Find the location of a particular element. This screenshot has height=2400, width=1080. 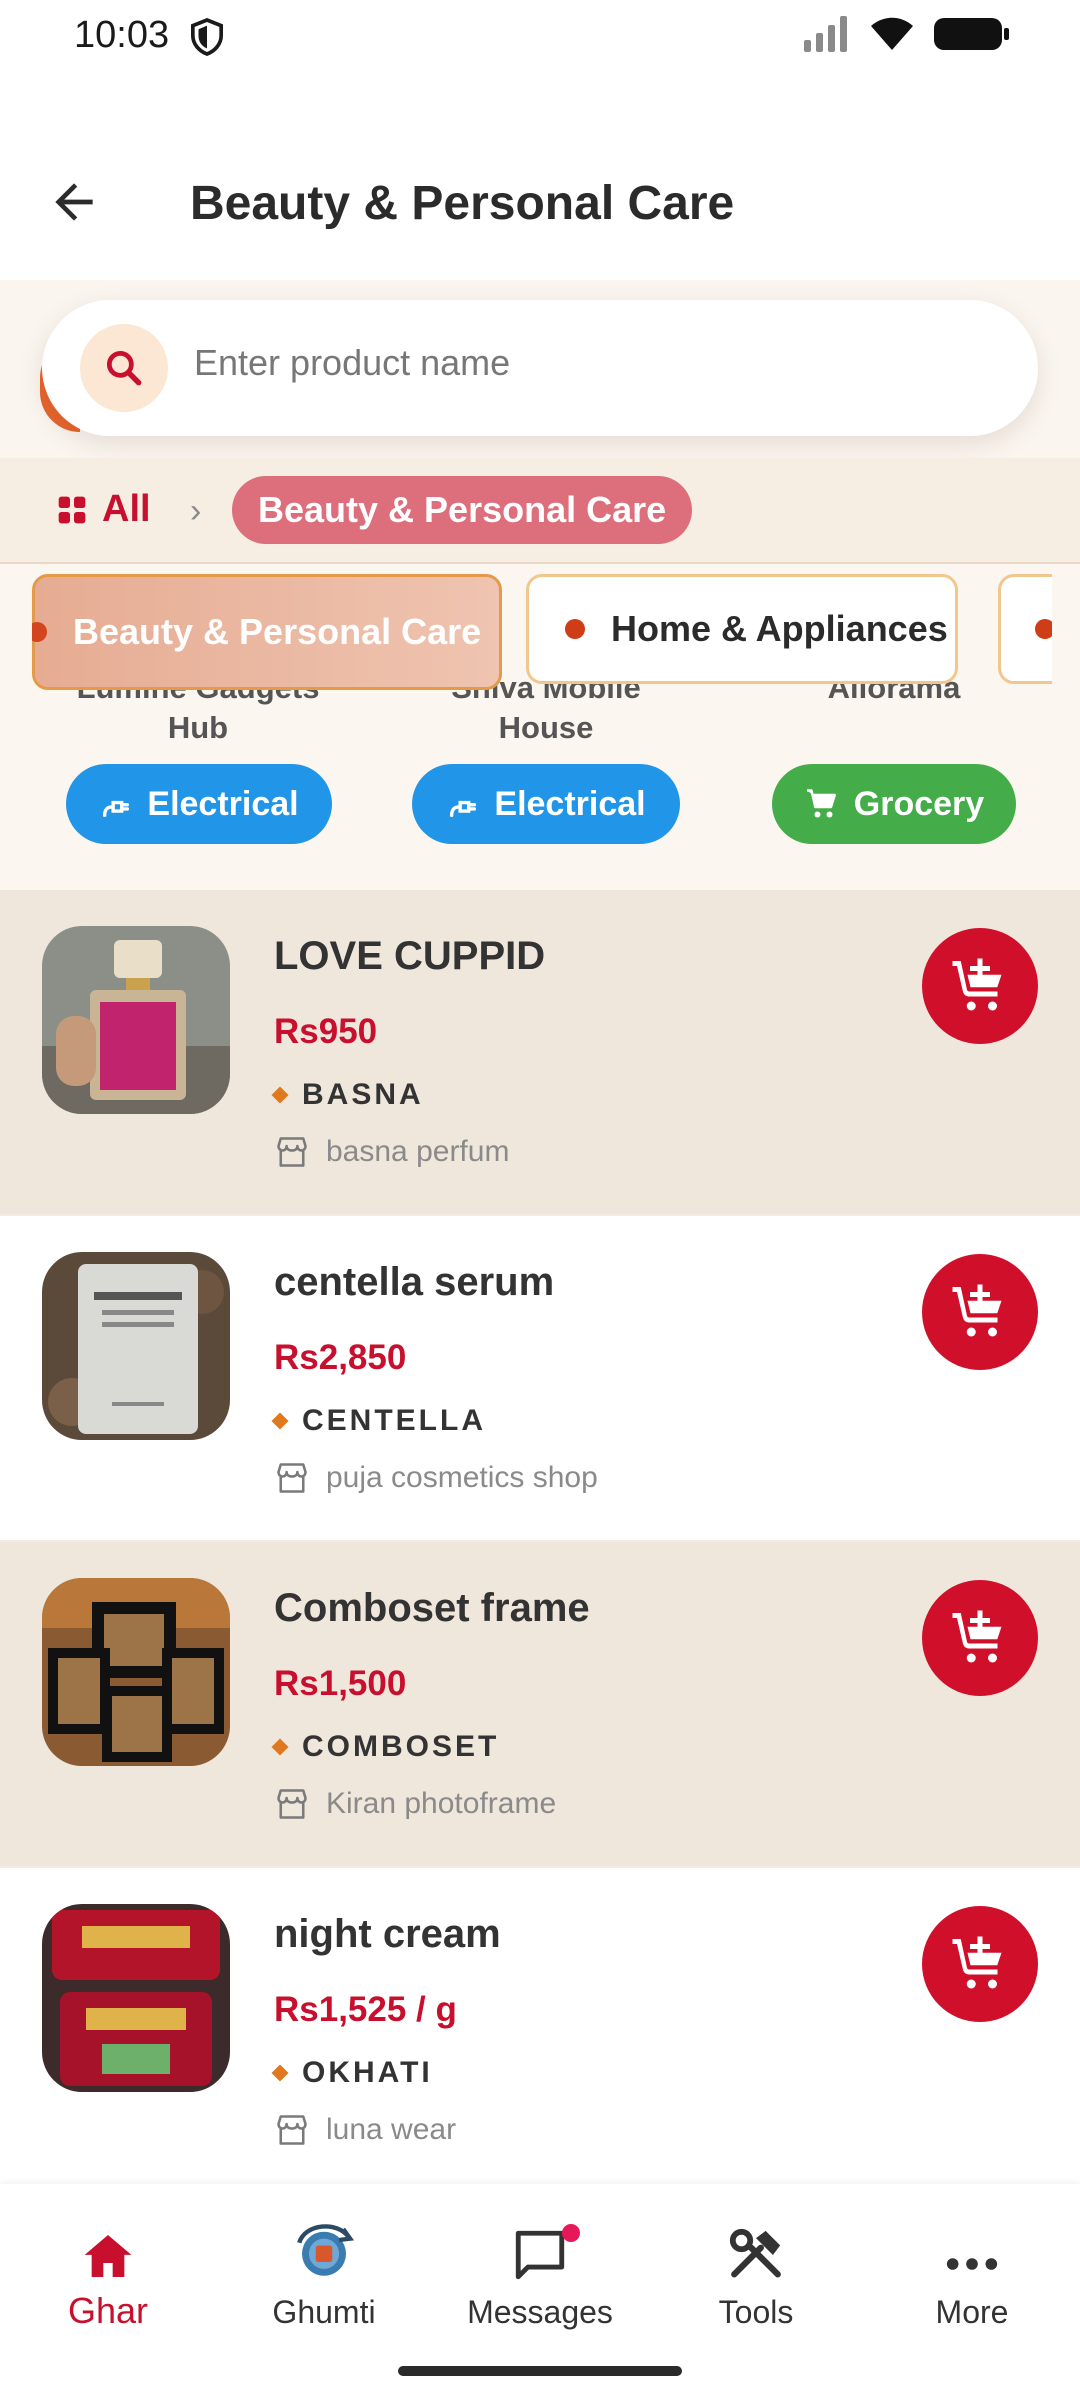

cart-icon is located at coordinates (821, 803).